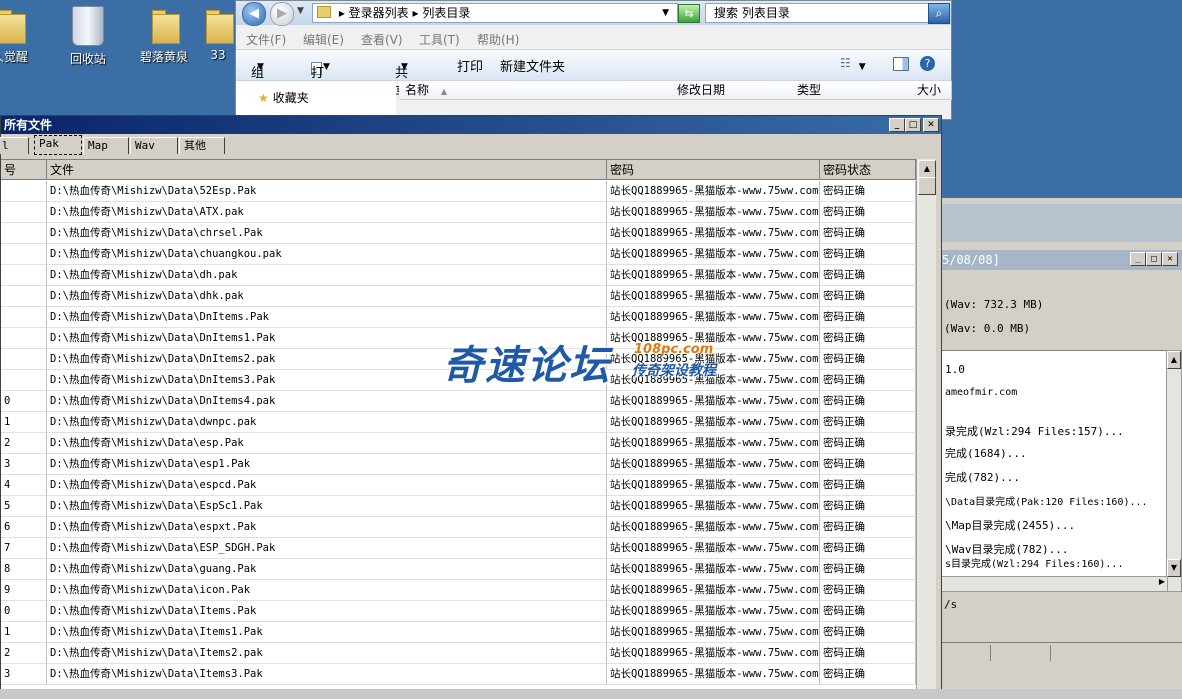 The image size is (1182, 699). I want to click on file-path-cell: D:\热血传奇\Mishizw\Data\Items.Pak, so click(327, 611).